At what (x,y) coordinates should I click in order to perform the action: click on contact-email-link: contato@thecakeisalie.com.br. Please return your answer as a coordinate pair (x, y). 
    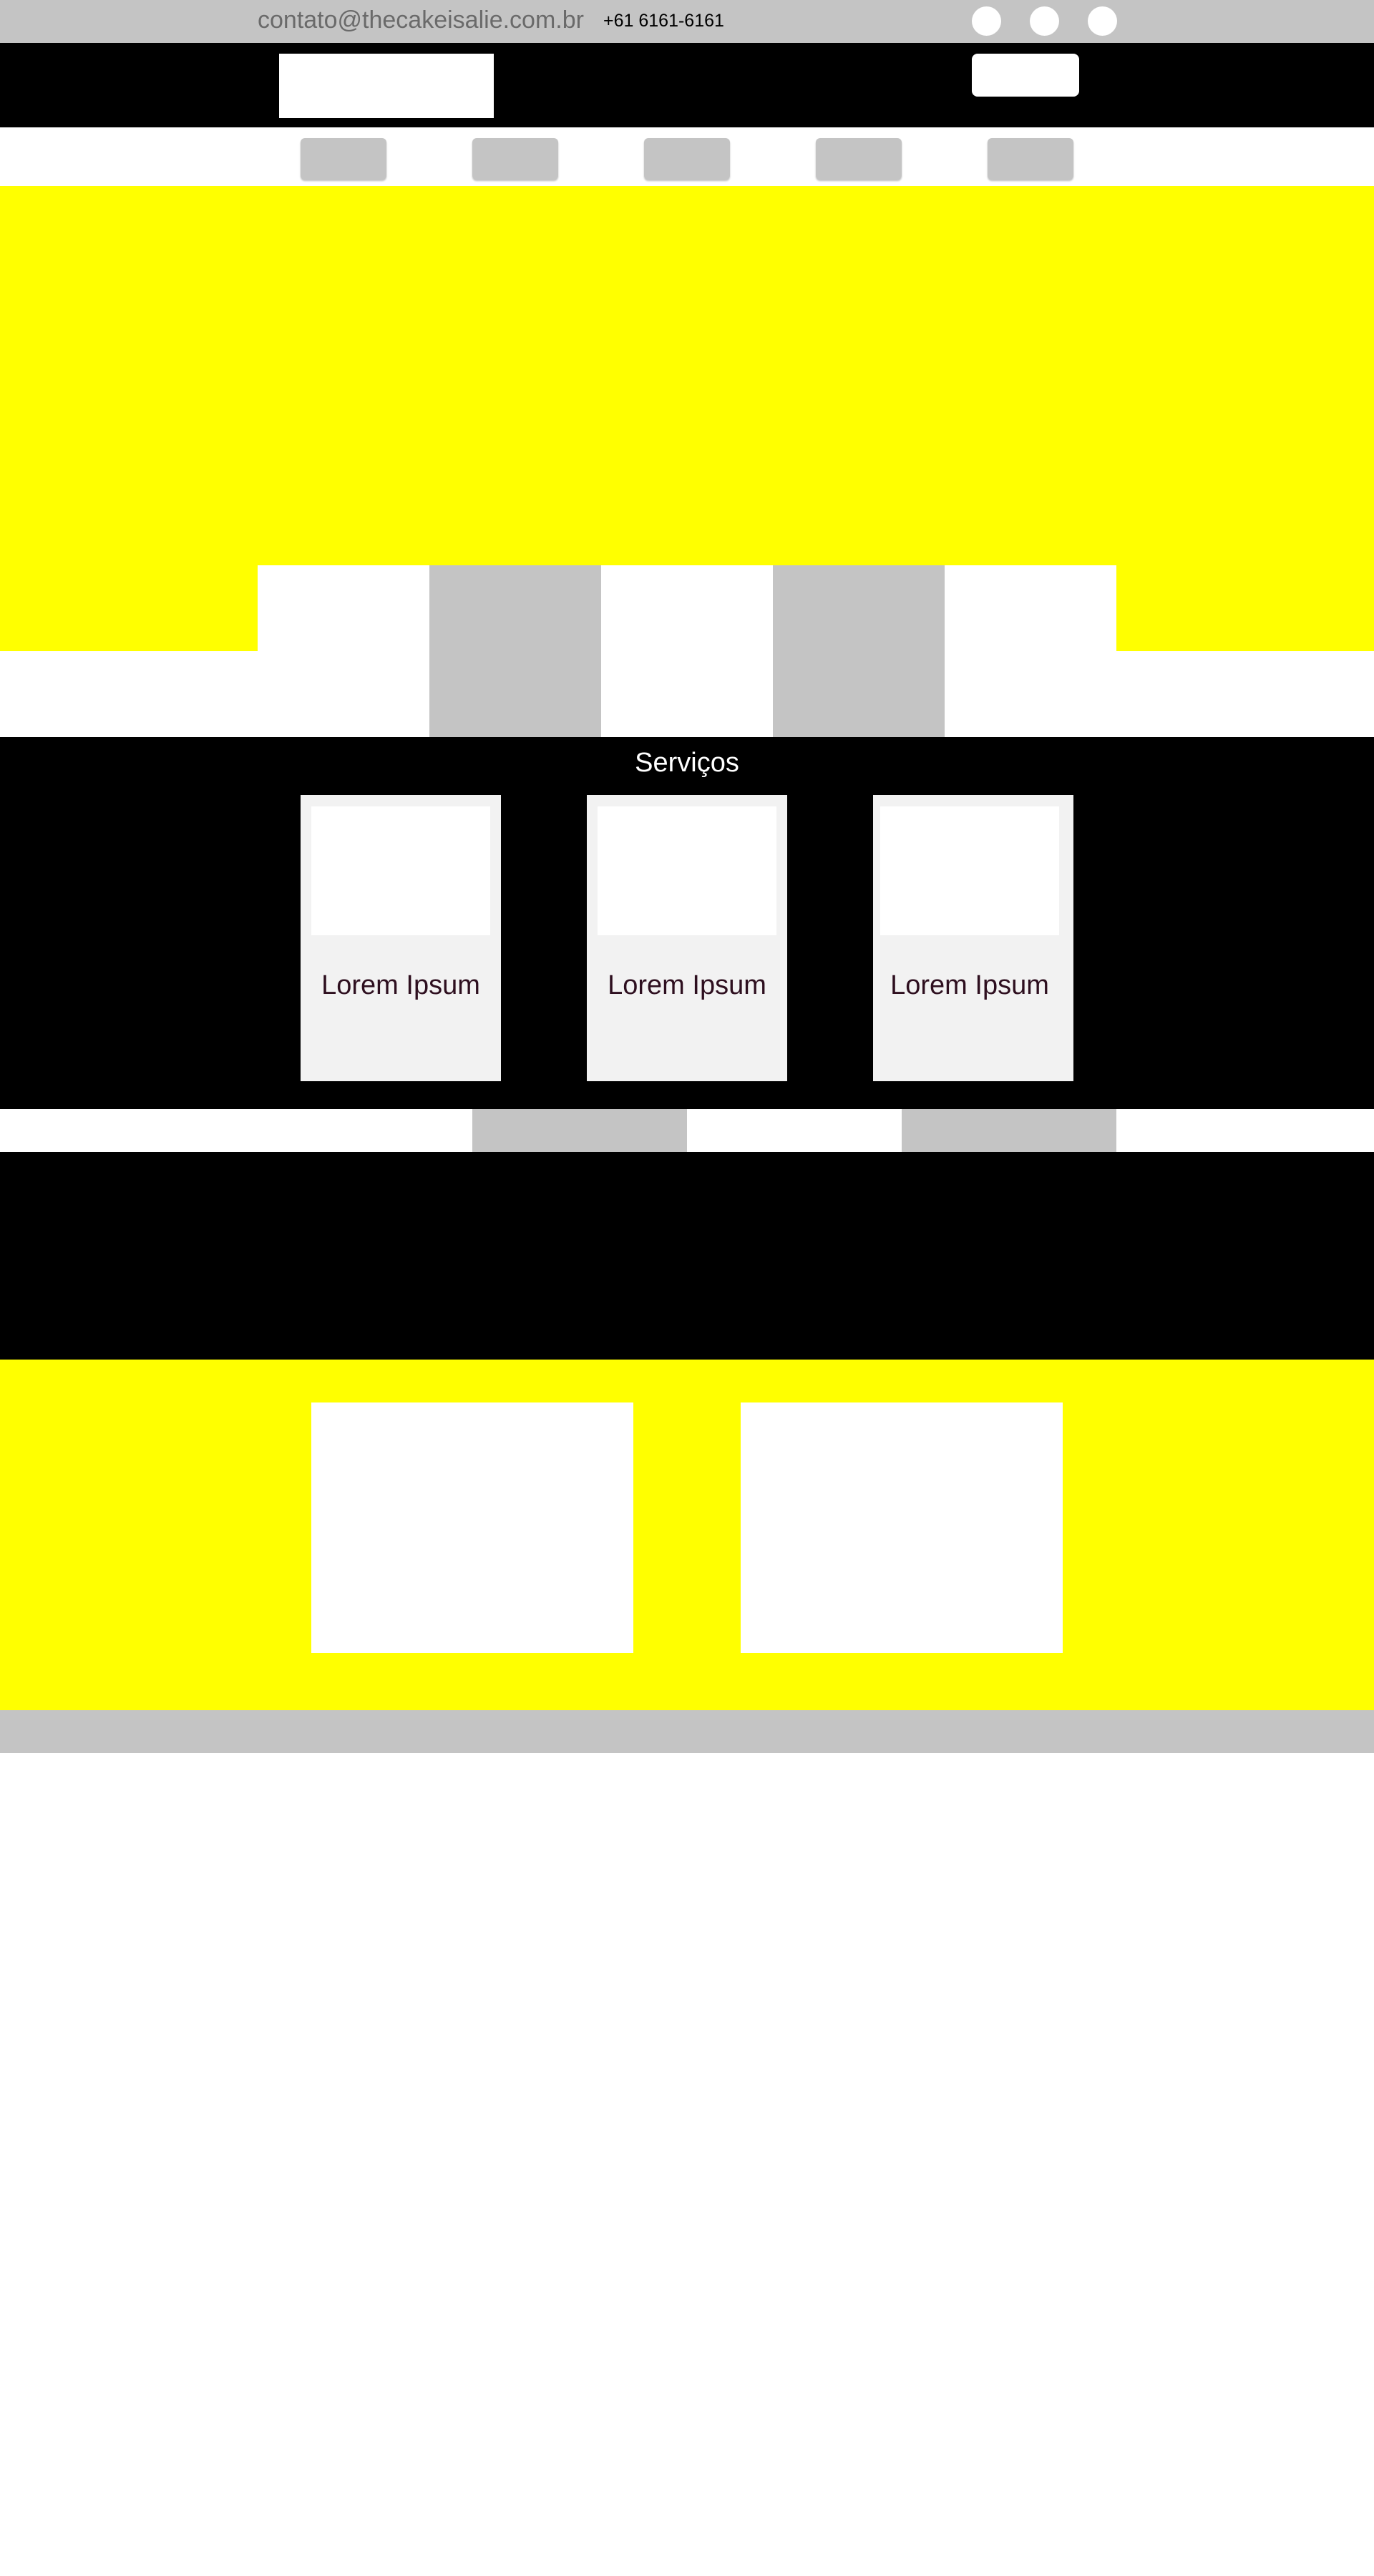
    Looking at the image, I should click on (421, 20).